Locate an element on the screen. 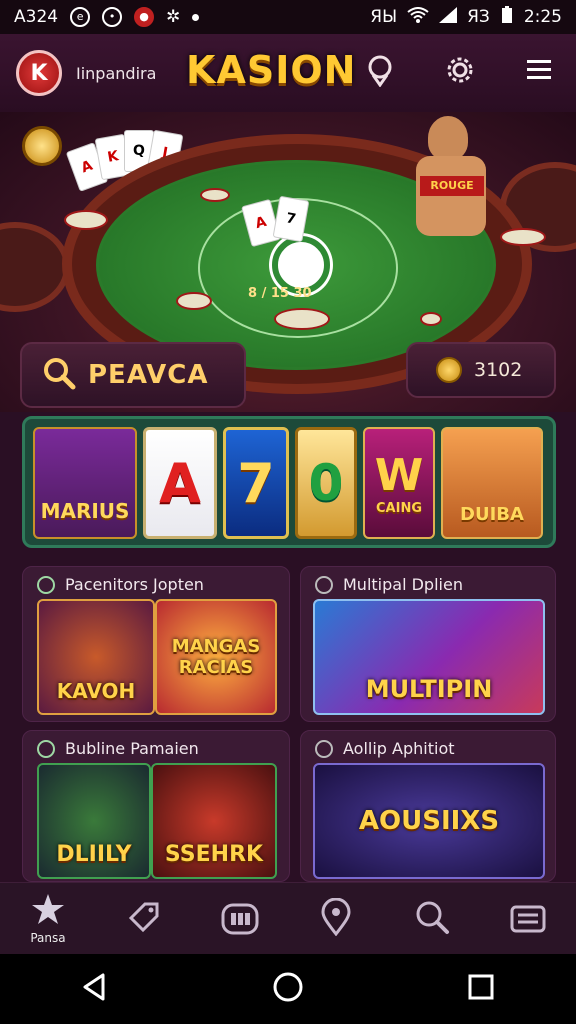  bottom-navigation: Pansa is located at coordinates (288, 918).